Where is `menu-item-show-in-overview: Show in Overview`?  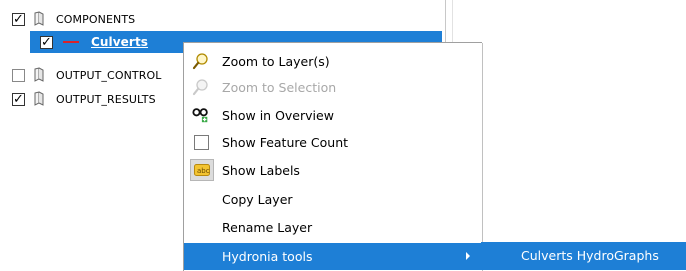
menu-item-show-in-overview: Show in Overview is located at coordinates (333, 115).